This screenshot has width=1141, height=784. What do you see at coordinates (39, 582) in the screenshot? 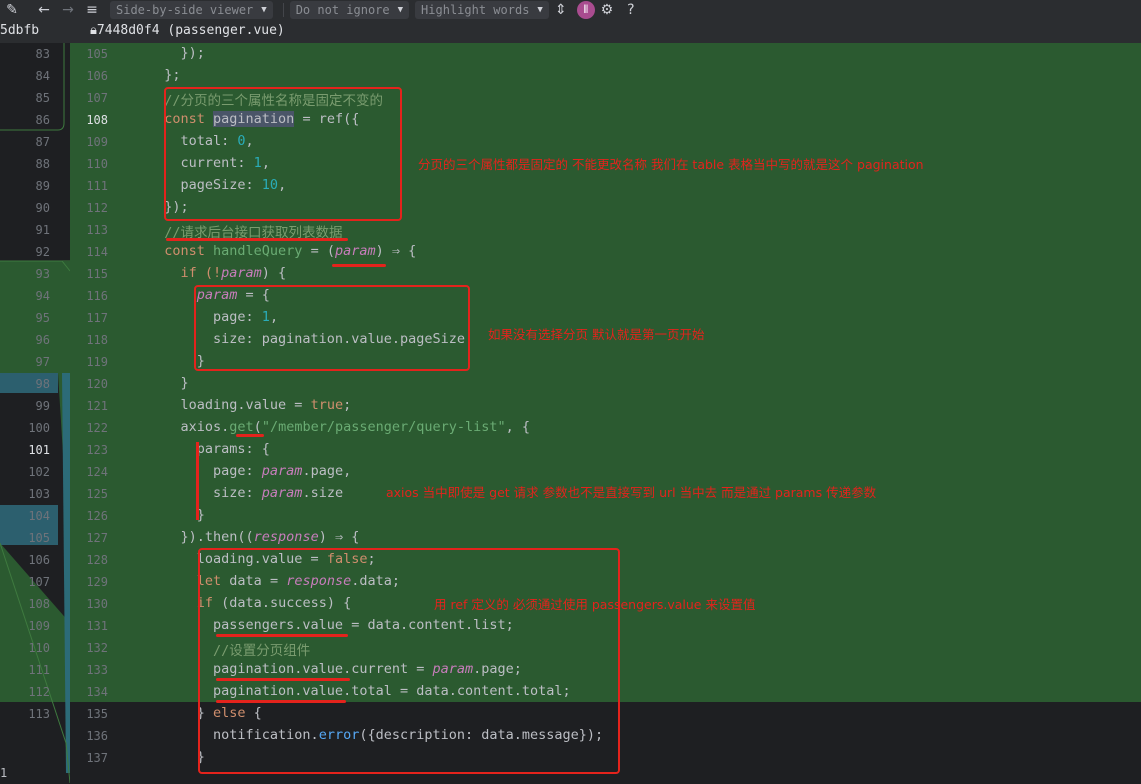
I see `left-line-number: 107` at bounding box center [39, 582].